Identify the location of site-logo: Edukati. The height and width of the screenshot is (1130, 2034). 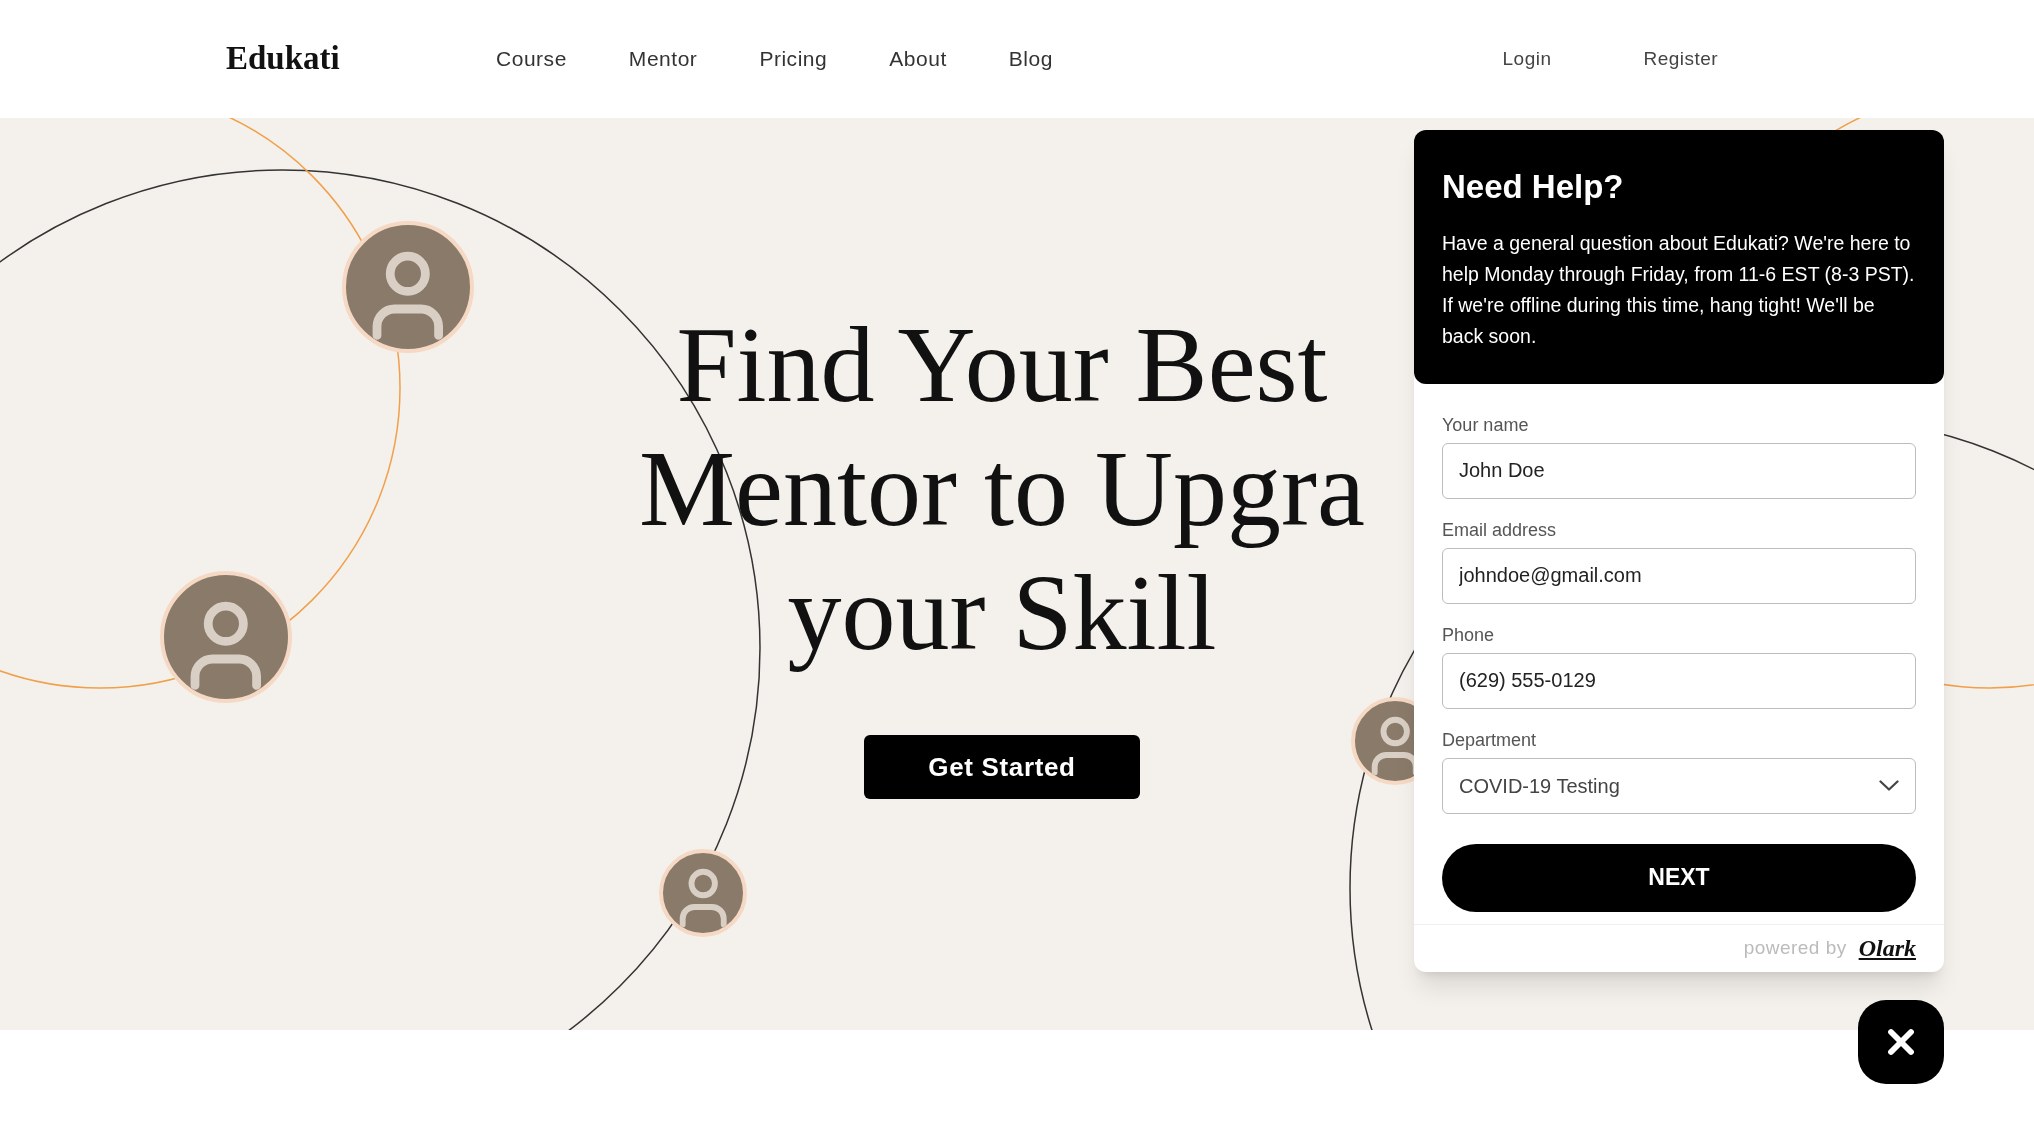
(361, 59).